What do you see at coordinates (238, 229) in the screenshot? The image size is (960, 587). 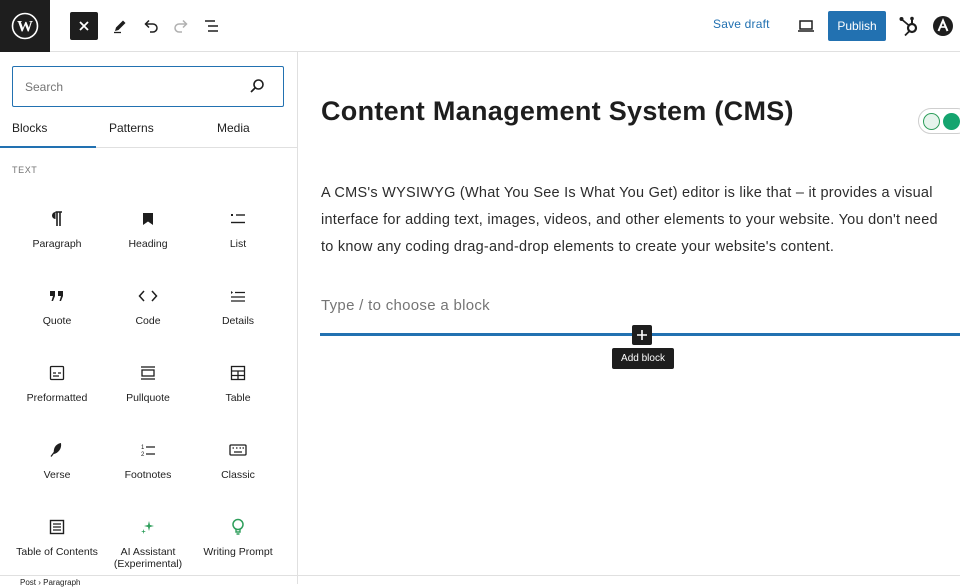 I see `block-list: List` at bounding box center [238, 229].